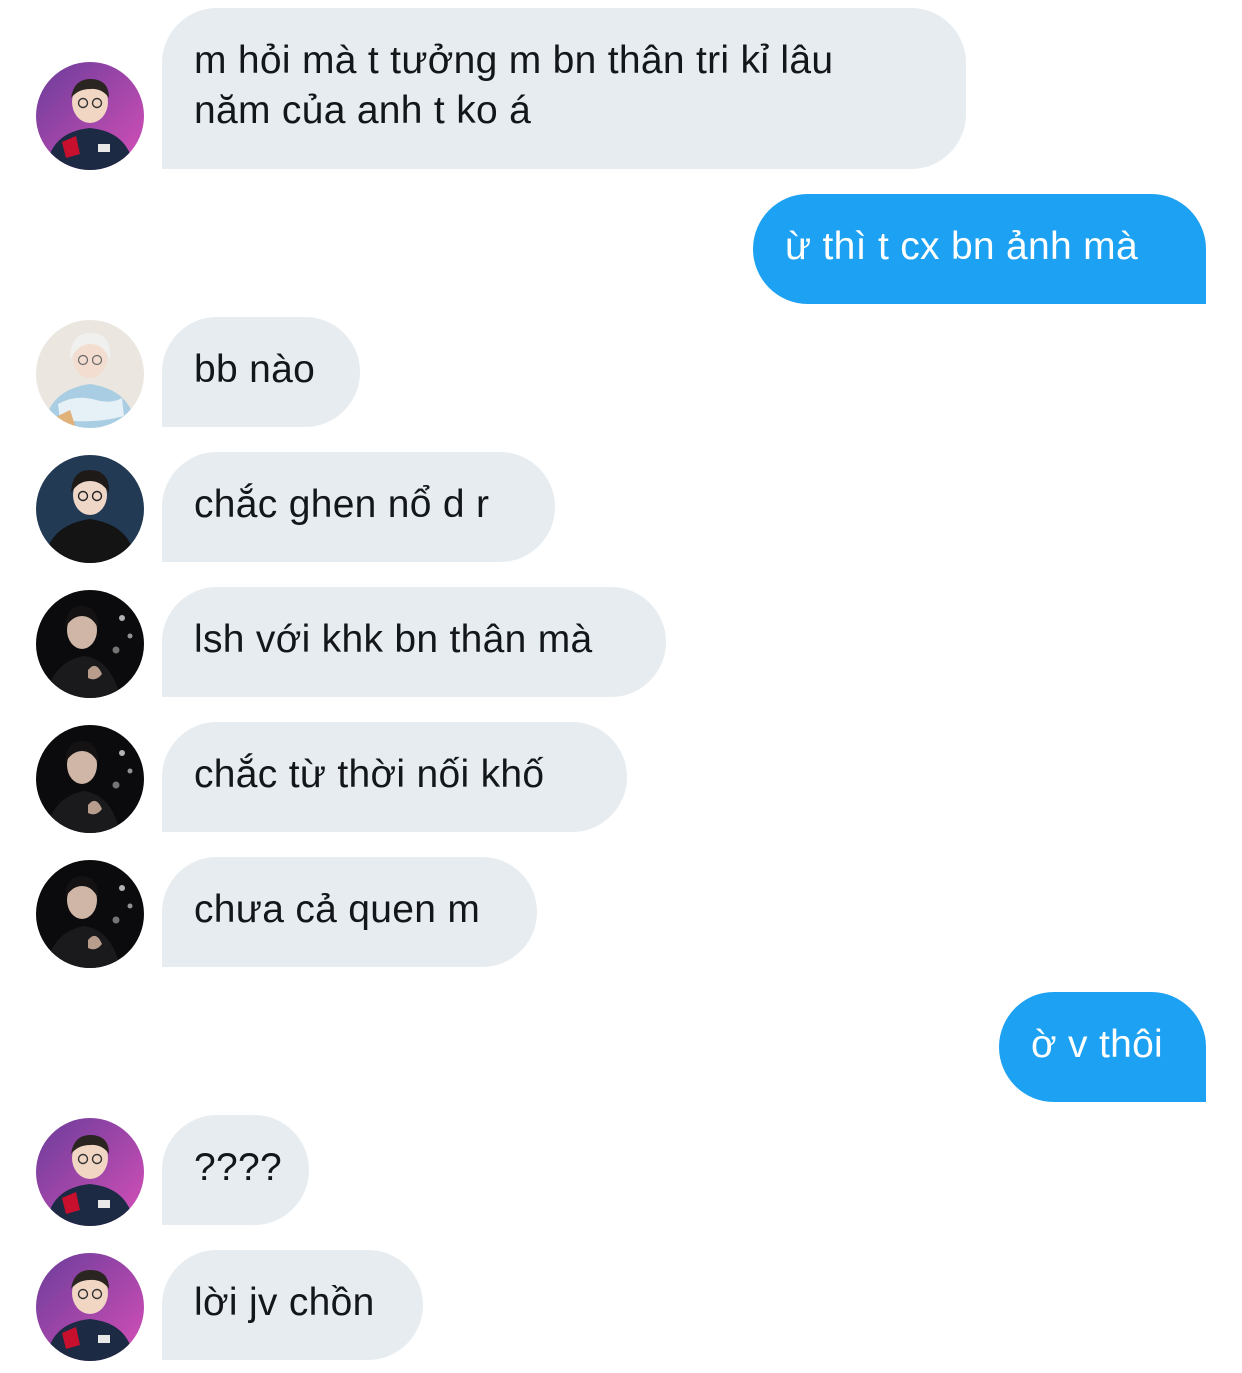  Describe the element at coordinates (1102, 1047) in the screenshot. I see `message-bubble-outgoing: ờ v thôi` at that location.